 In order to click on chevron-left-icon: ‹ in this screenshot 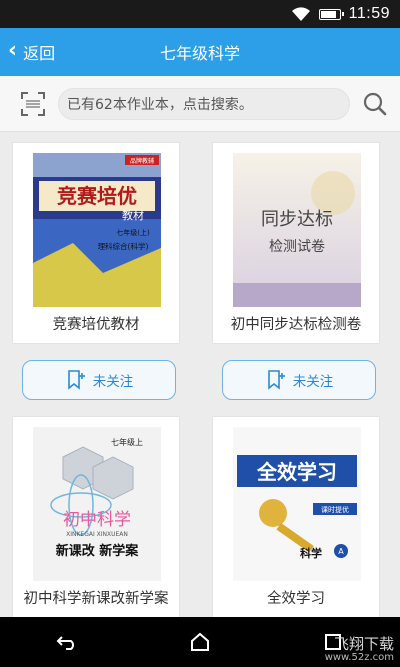, I will do `click(13, 50)`.